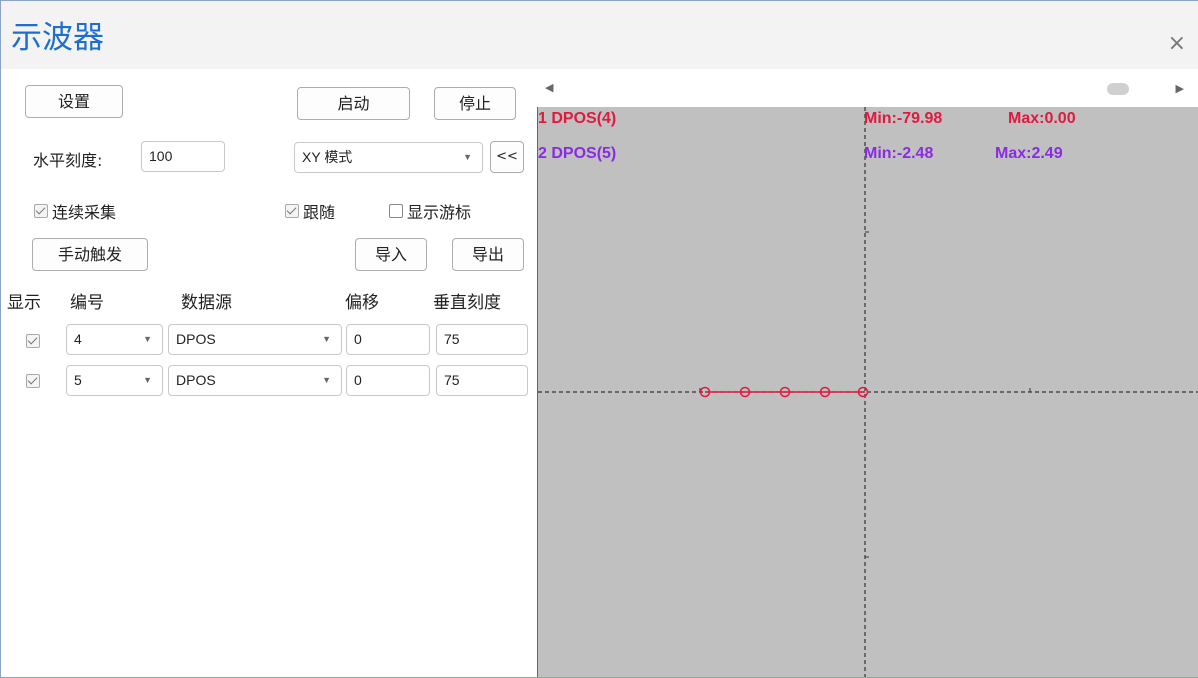 Image resolution: width=1198 pixels, height=678 pixels. Describe the element at coordinates (391, 254) in the screenshot. I see `import-button: 导入` at that location.